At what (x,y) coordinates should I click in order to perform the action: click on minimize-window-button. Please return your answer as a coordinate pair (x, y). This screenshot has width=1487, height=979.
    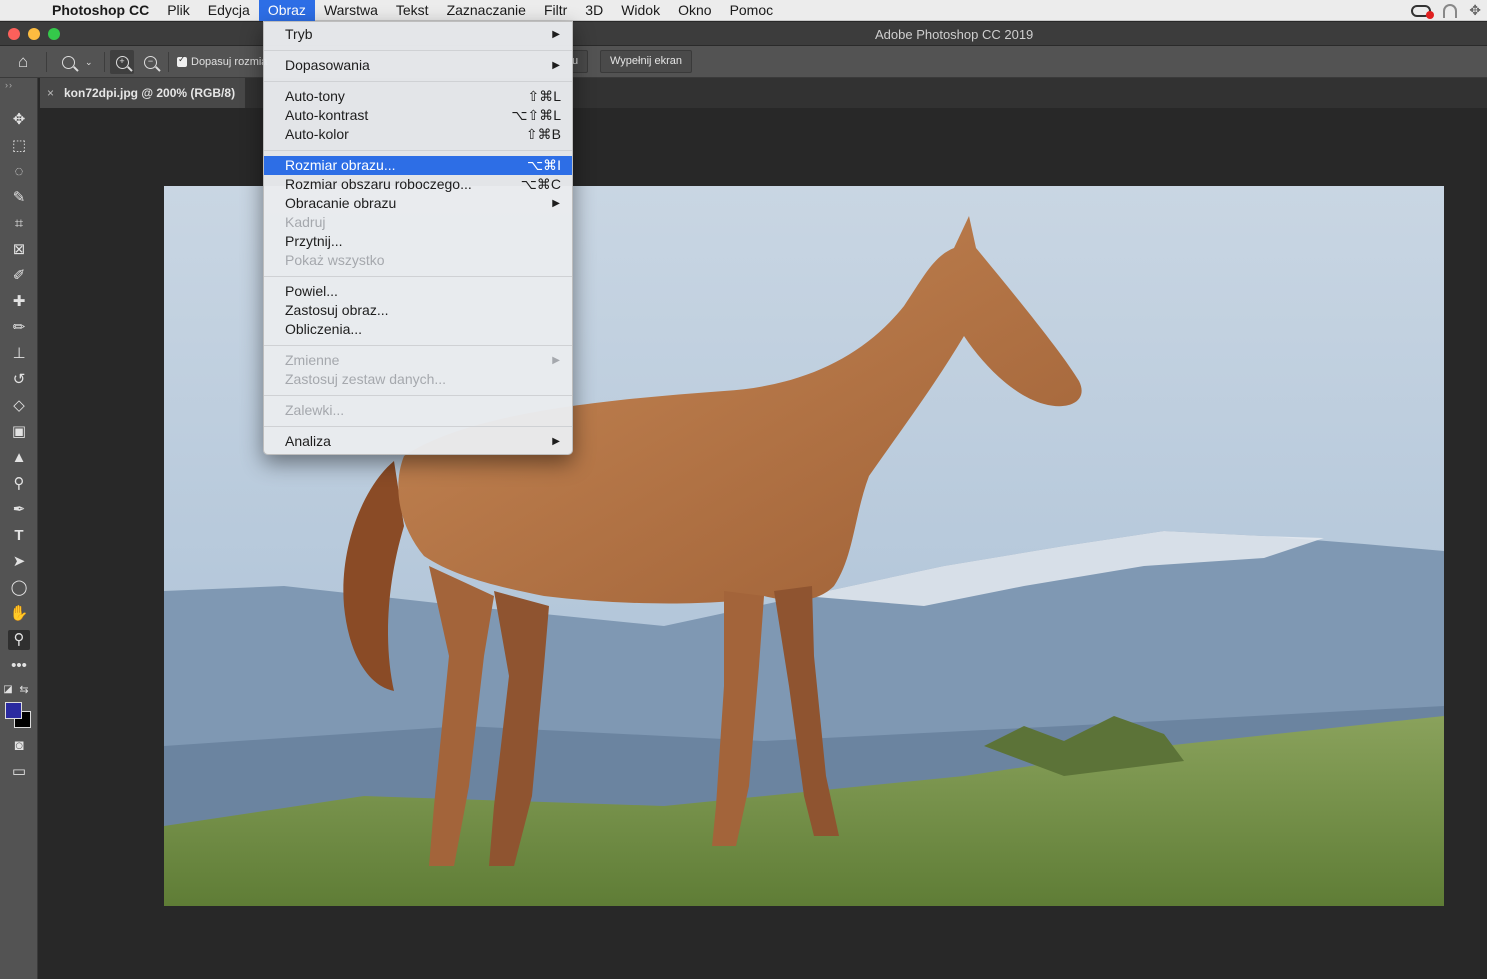
    Looking at the image, I should click on (34, 34).